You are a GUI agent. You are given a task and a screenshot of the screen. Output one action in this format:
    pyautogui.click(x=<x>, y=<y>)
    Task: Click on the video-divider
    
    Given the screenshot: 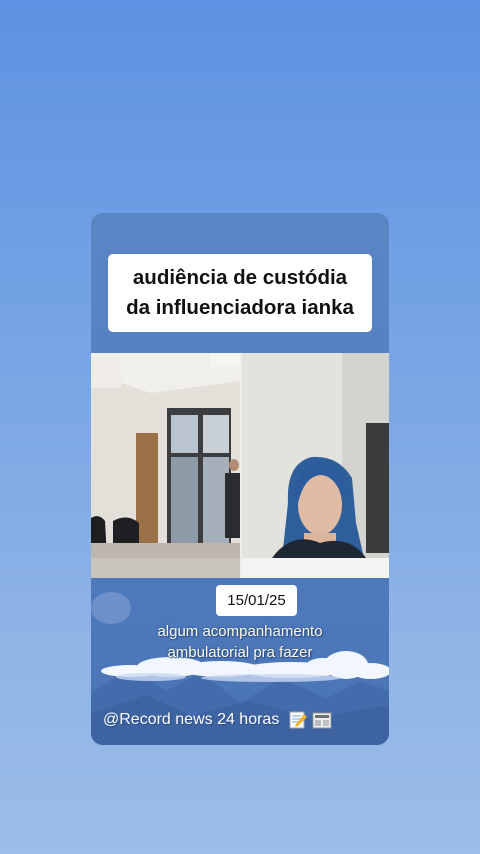 What is the action you would take?
    pyautogui.click(x=241, y=465)
    